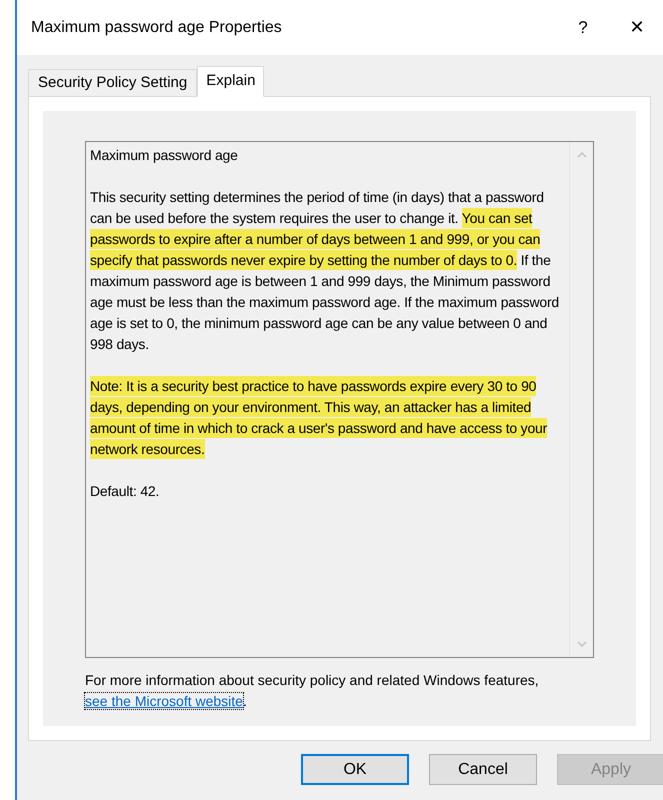  What do you see at coordinates (319, 418) in the screenshot?
I see `explain-paragraph: Note: It is a security best practice to have passwords expire every 30 to 90 days, depending on your environment. This way, an attacker has a limited amount of time in which to crack a user's password and have access to your network resources.` at bounding box center [319, 418].